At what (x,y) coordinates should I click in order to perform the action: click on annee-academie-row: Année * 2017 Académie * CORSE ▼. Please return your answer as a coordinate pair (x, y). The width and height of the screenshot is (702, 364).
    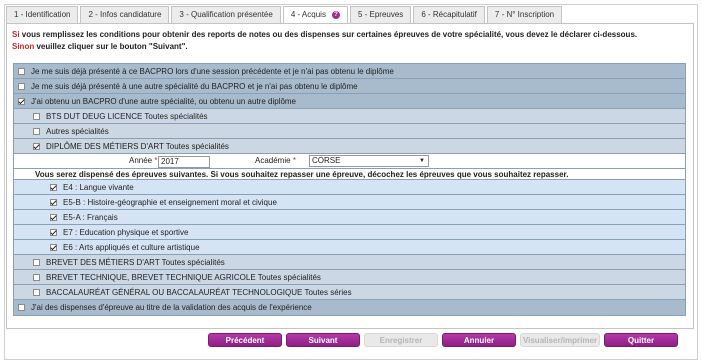
    Looking at the image, I should click on (349, 161).